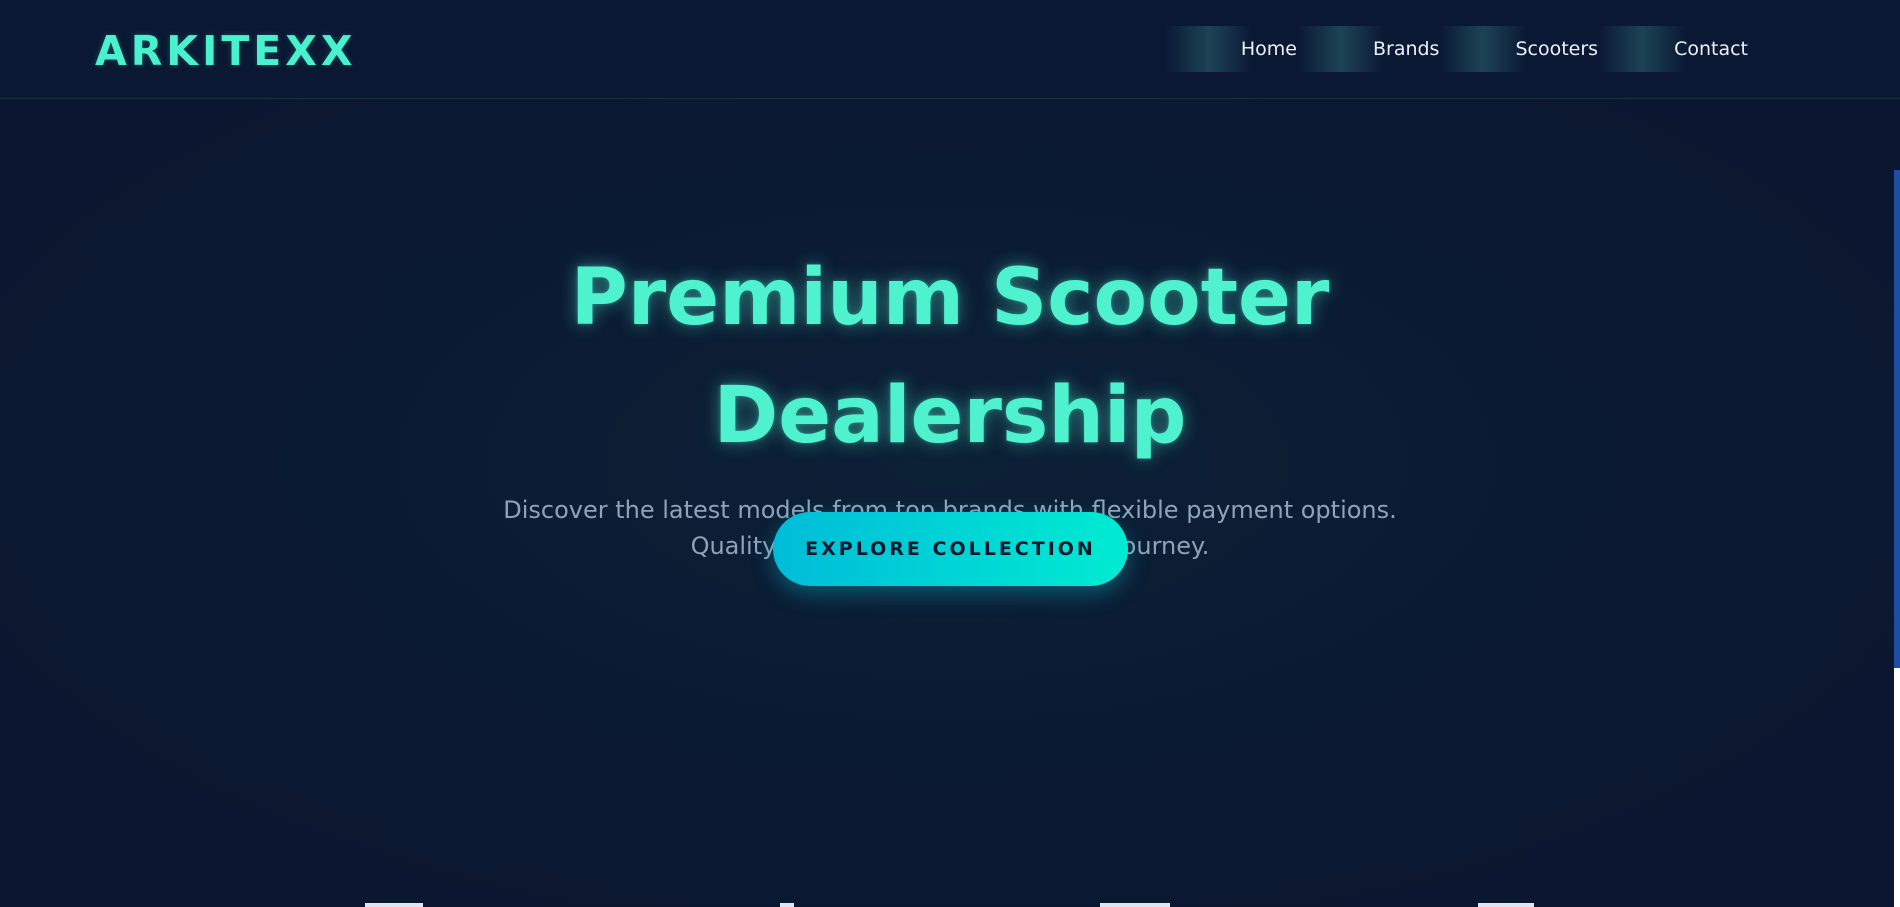  I want to click on top-navbar: ARKITEXX Home Brands Scooters Contact, so click(950, 49).